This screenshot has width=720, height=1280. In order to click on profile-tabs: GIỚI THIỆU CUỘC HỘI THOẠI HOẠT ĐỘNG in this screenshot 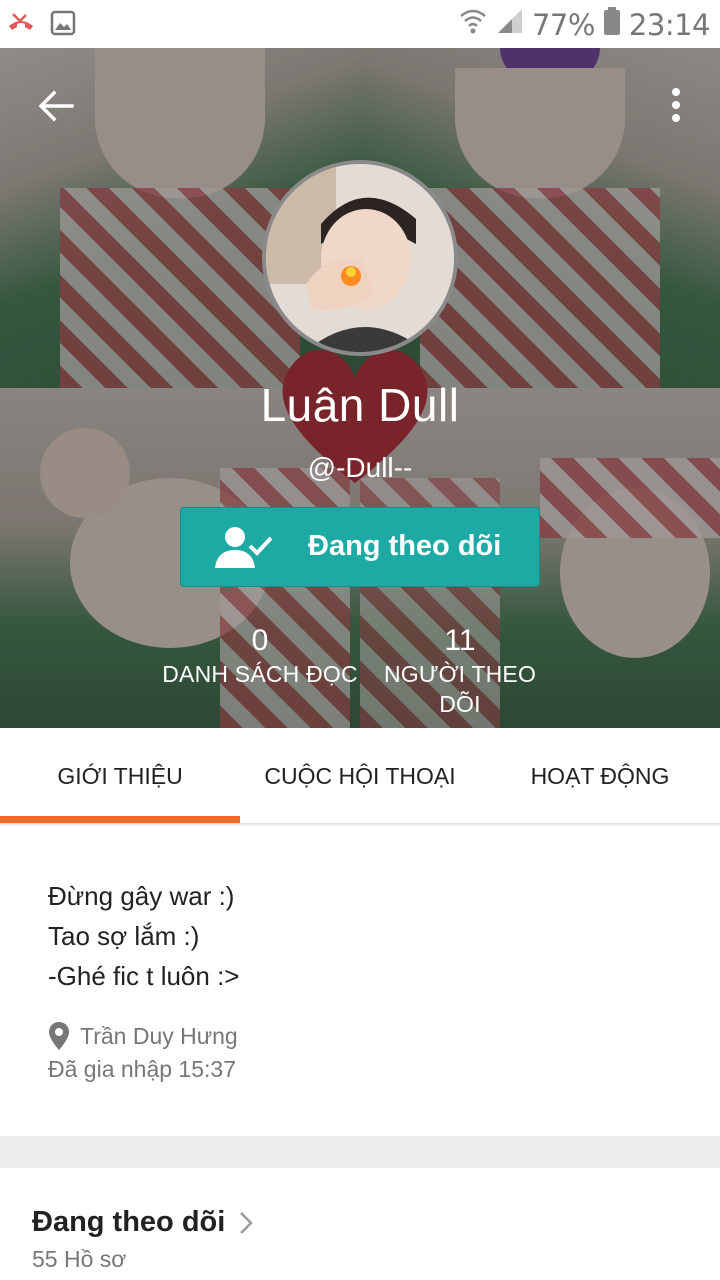, I will do `click(360, 776)`.